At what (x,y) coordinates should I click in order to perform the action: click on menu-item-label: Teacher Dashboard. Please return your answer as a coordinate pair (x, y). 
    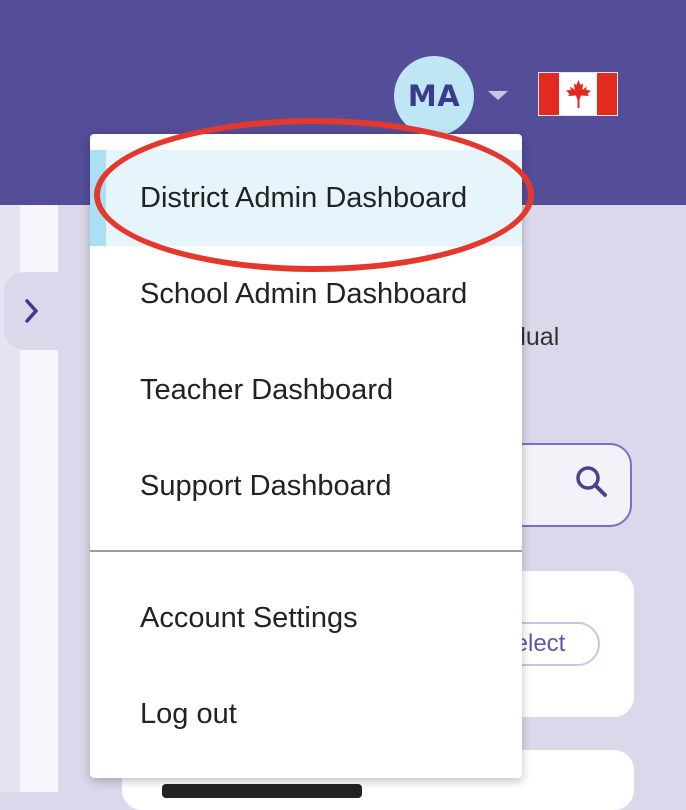
    Looking at the image, I should click on (267, 389).